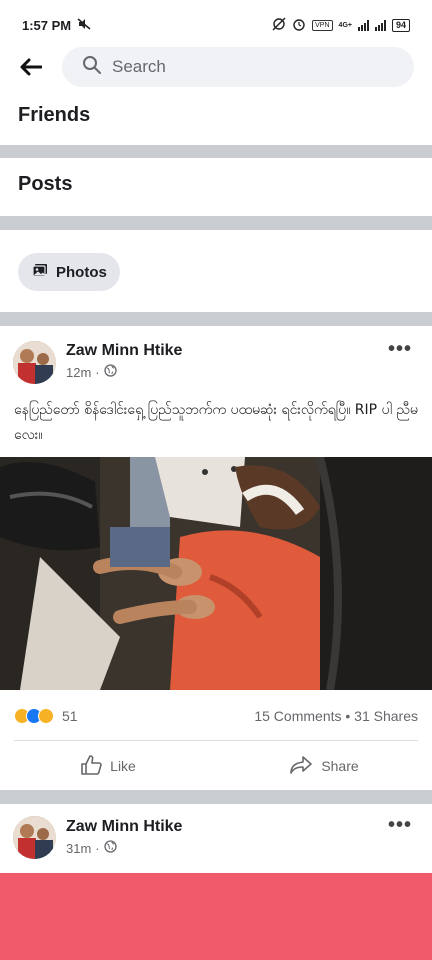  Describe the element at coordinates (322, 25) in the screenshot. I see `vpn-icon: VPN` at that location.